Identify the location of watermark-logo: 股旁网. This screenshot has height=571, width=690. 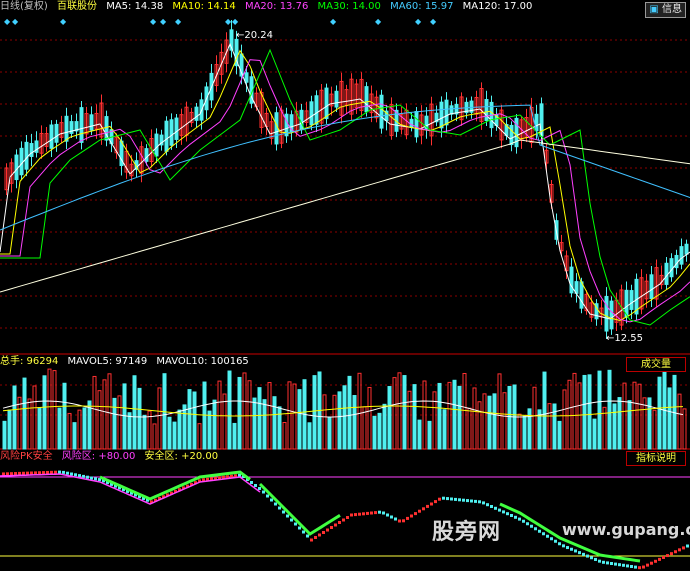
(467, 532).